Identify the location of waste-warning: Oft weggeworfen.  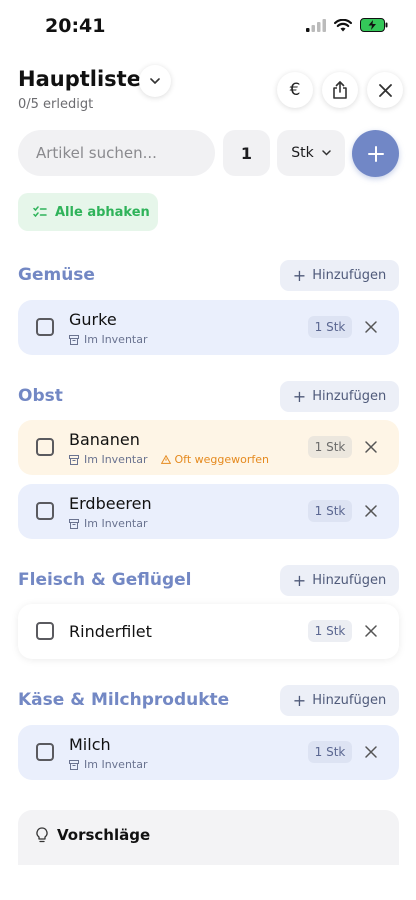
(215, 459).